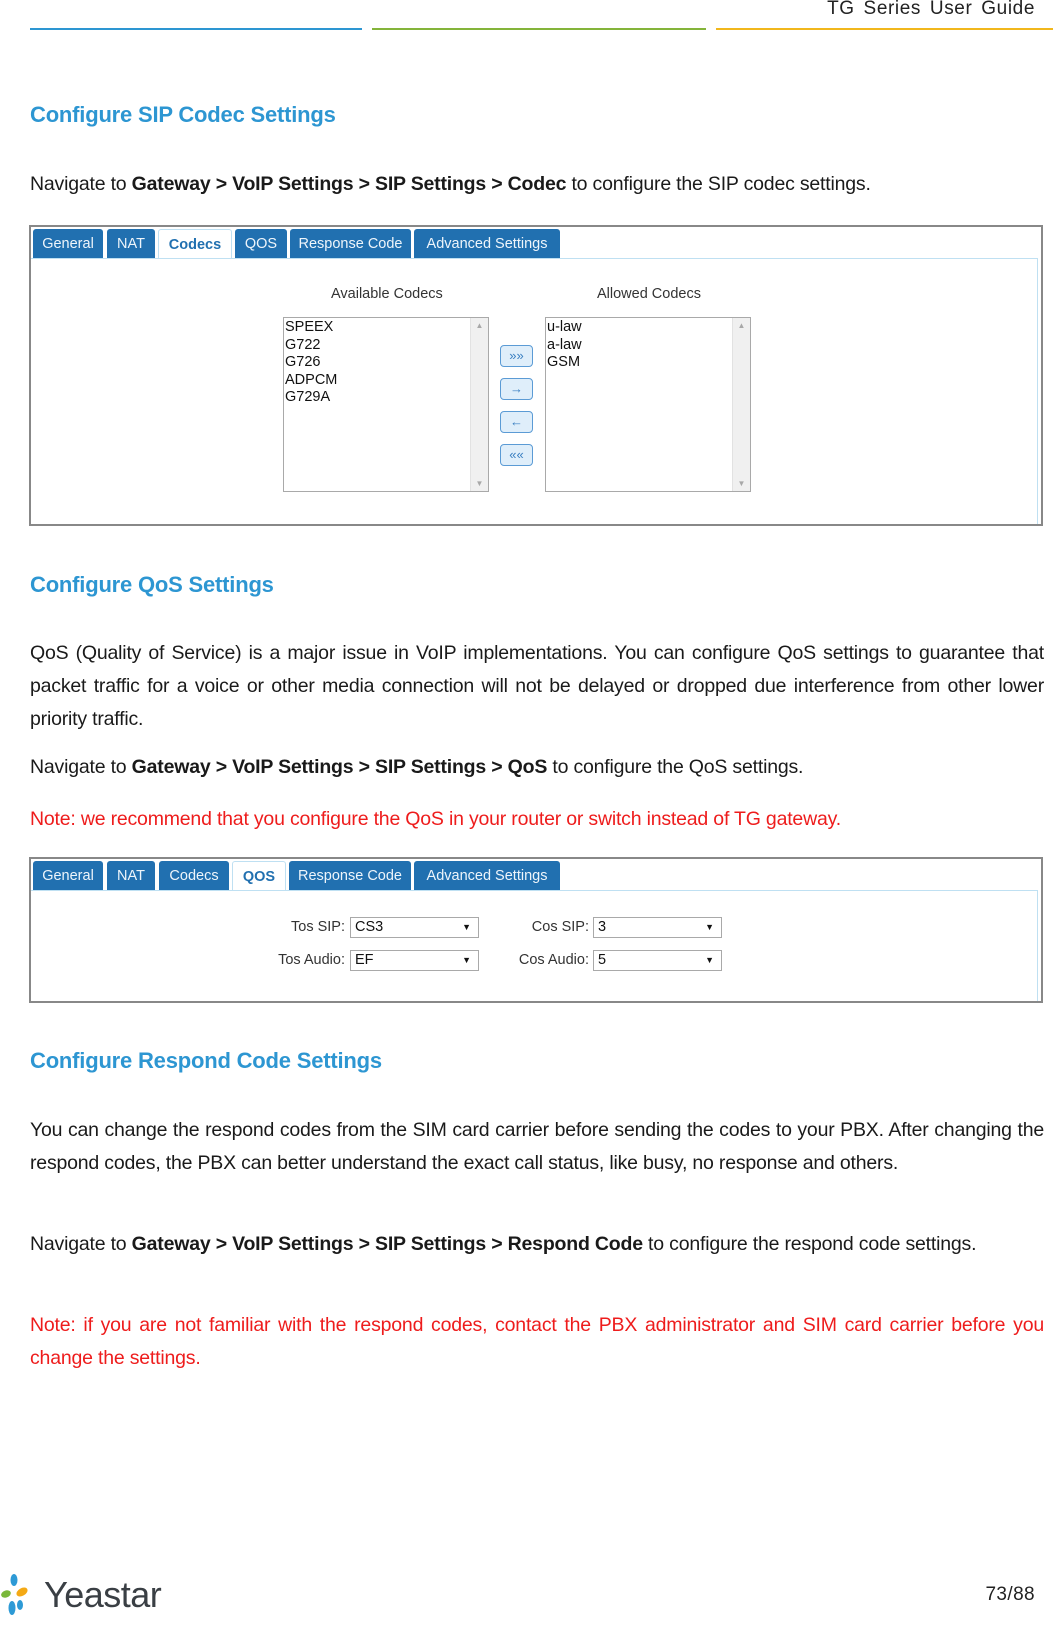 This screenshot has height=1631, width=1053. I want to click on yeastar-logo-icon, so click(14, 1594).